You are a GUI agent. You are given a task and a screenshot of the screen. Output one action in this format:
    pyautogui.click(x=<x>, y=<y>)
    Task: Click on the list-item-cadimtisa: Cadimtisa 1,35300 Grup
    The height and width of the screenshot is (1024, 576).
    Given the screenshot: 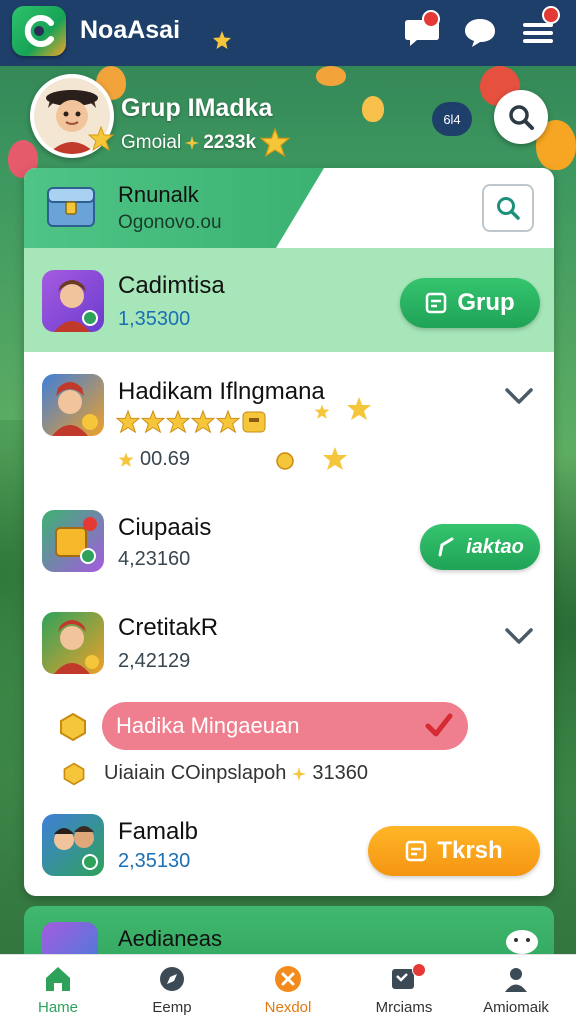 What is the action you would take?
    pyautogui.click(x=289, y=300)
    